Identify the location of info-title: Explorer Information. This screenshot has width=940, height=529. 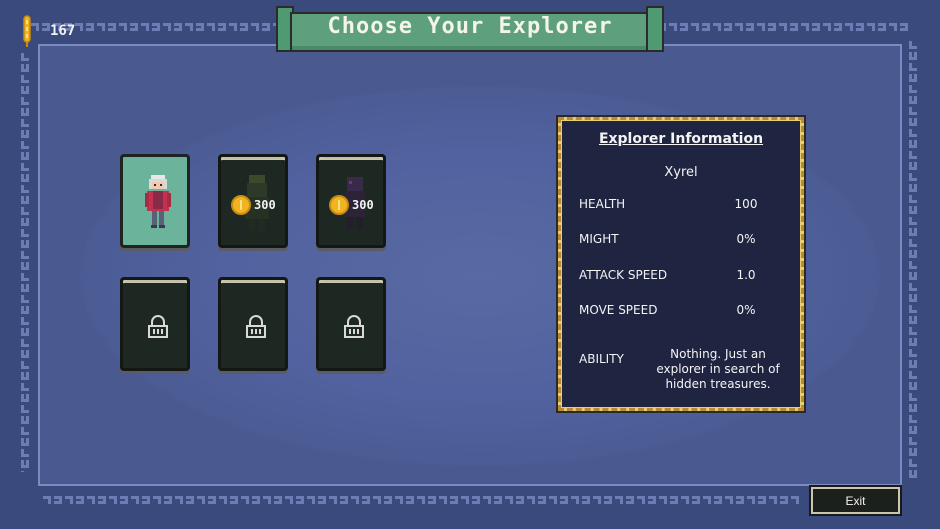
(681, 139).